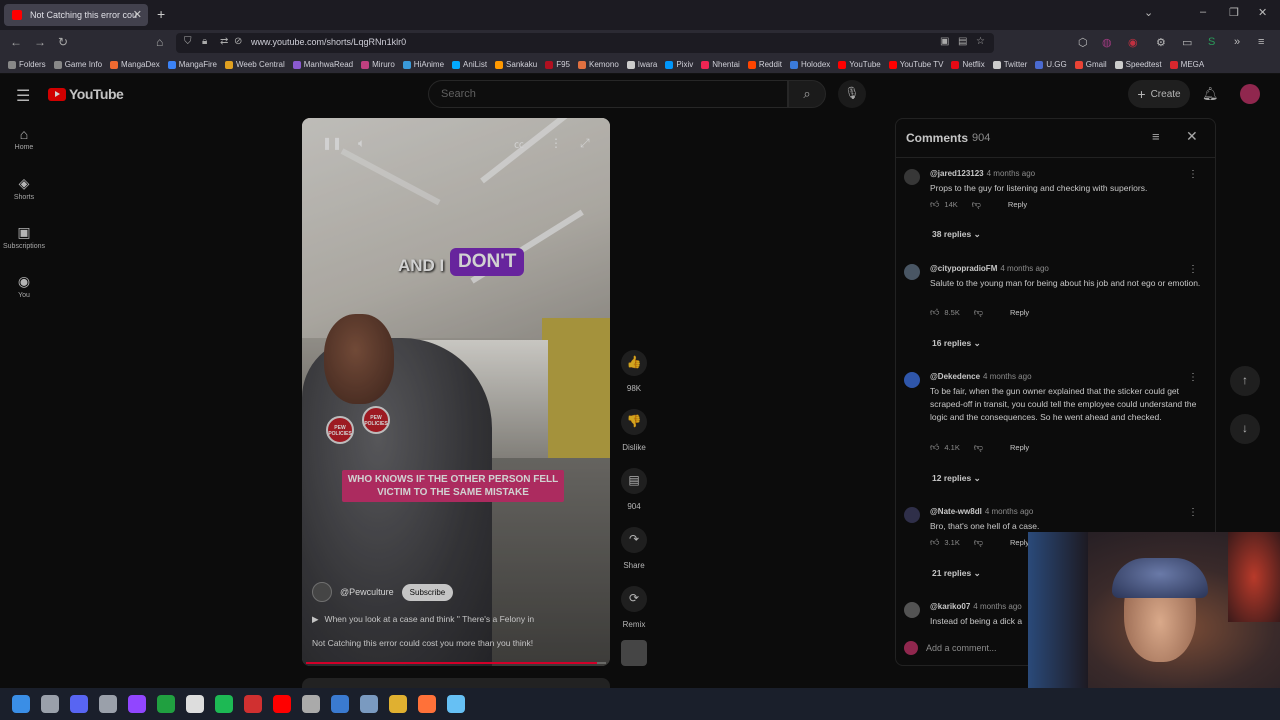 Image resolution: width=1280 pixels, height=720 pixels. What do you see at coordinates (456, 663) in the screenshot?
I see `video-progress-bar` at bounding box center [456, 663].